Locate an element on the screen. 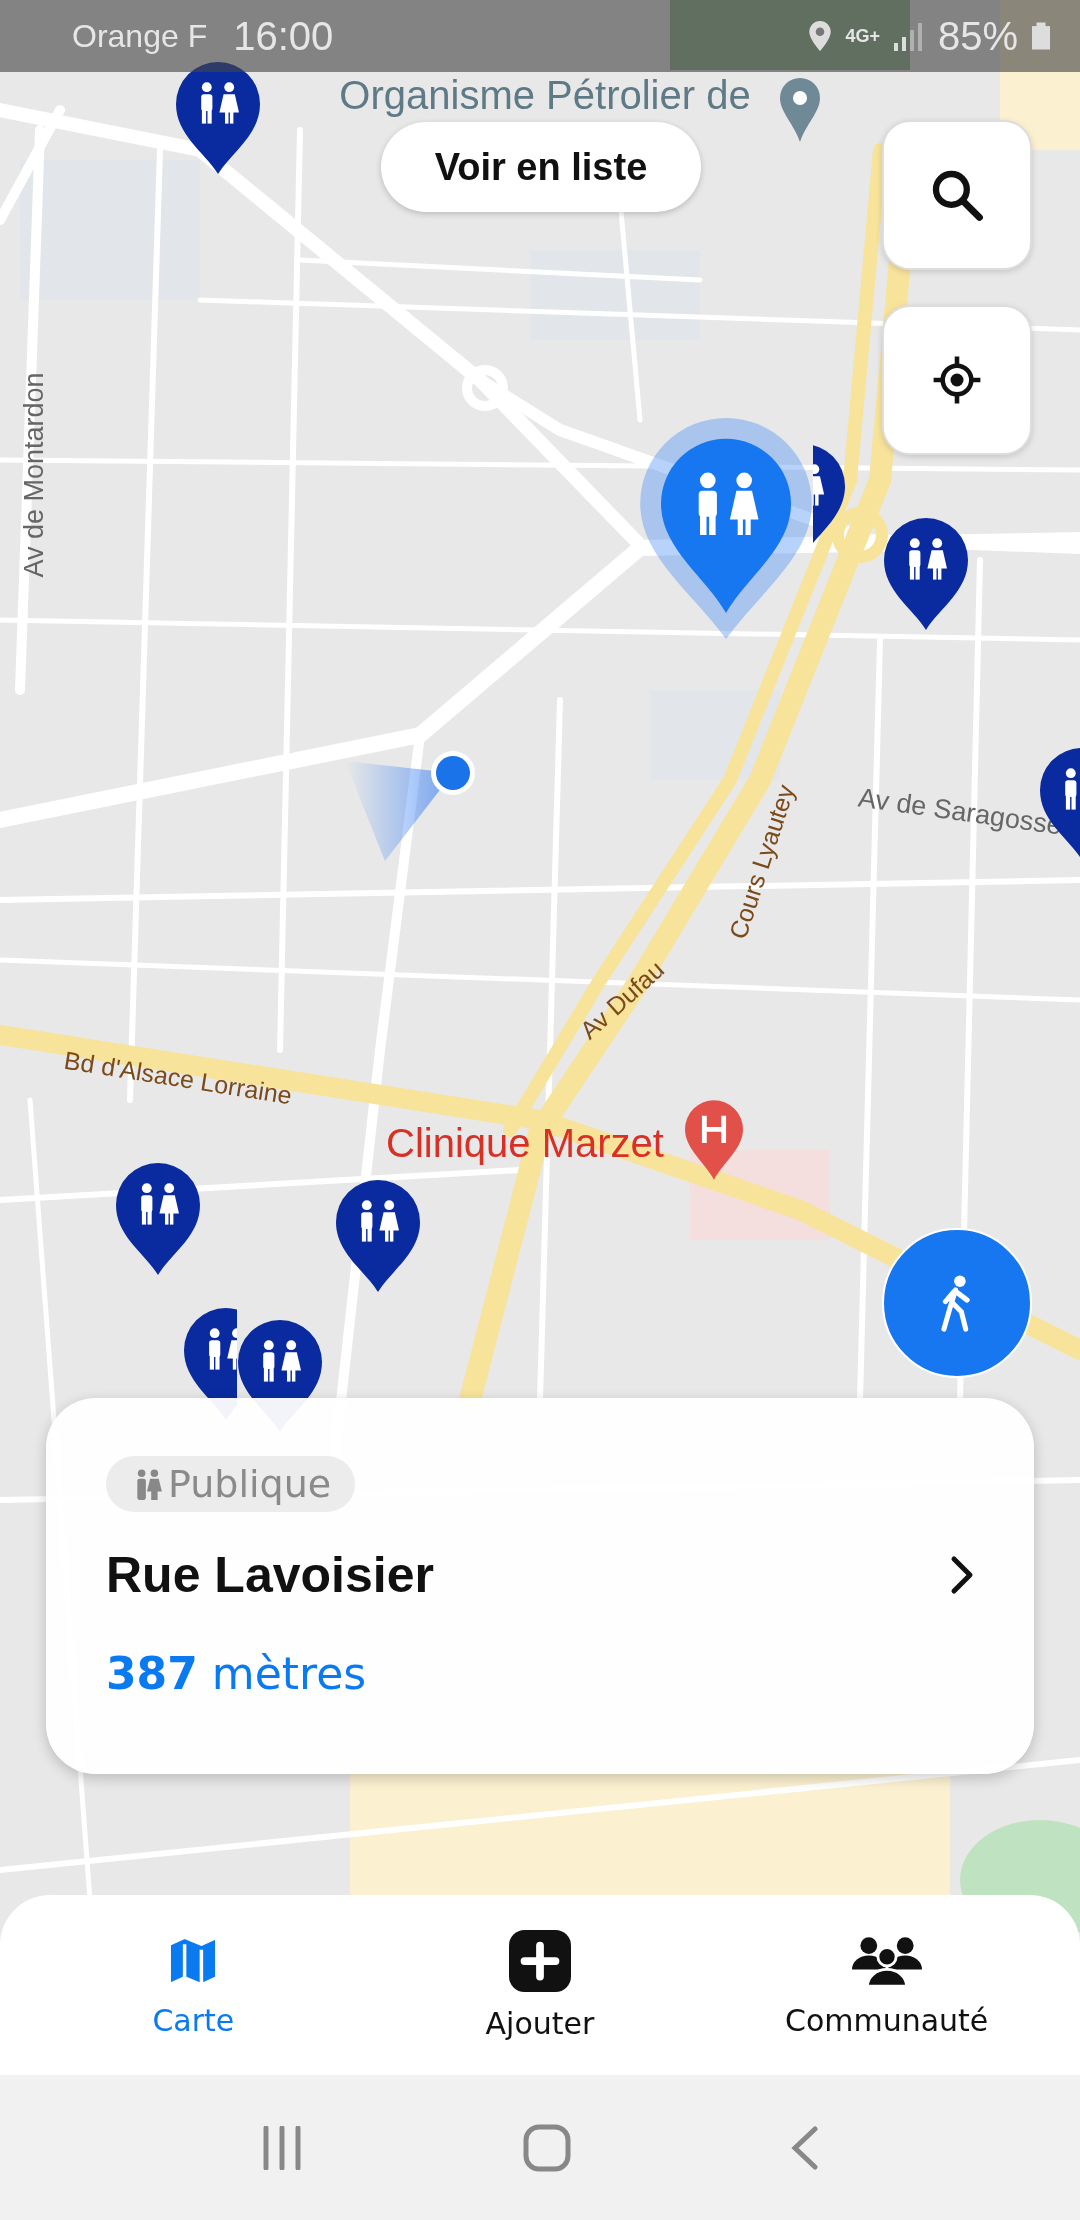 This screenshot has width=1080, height=2220. carrier-name: Orange F is located at coordinates (140, 36).